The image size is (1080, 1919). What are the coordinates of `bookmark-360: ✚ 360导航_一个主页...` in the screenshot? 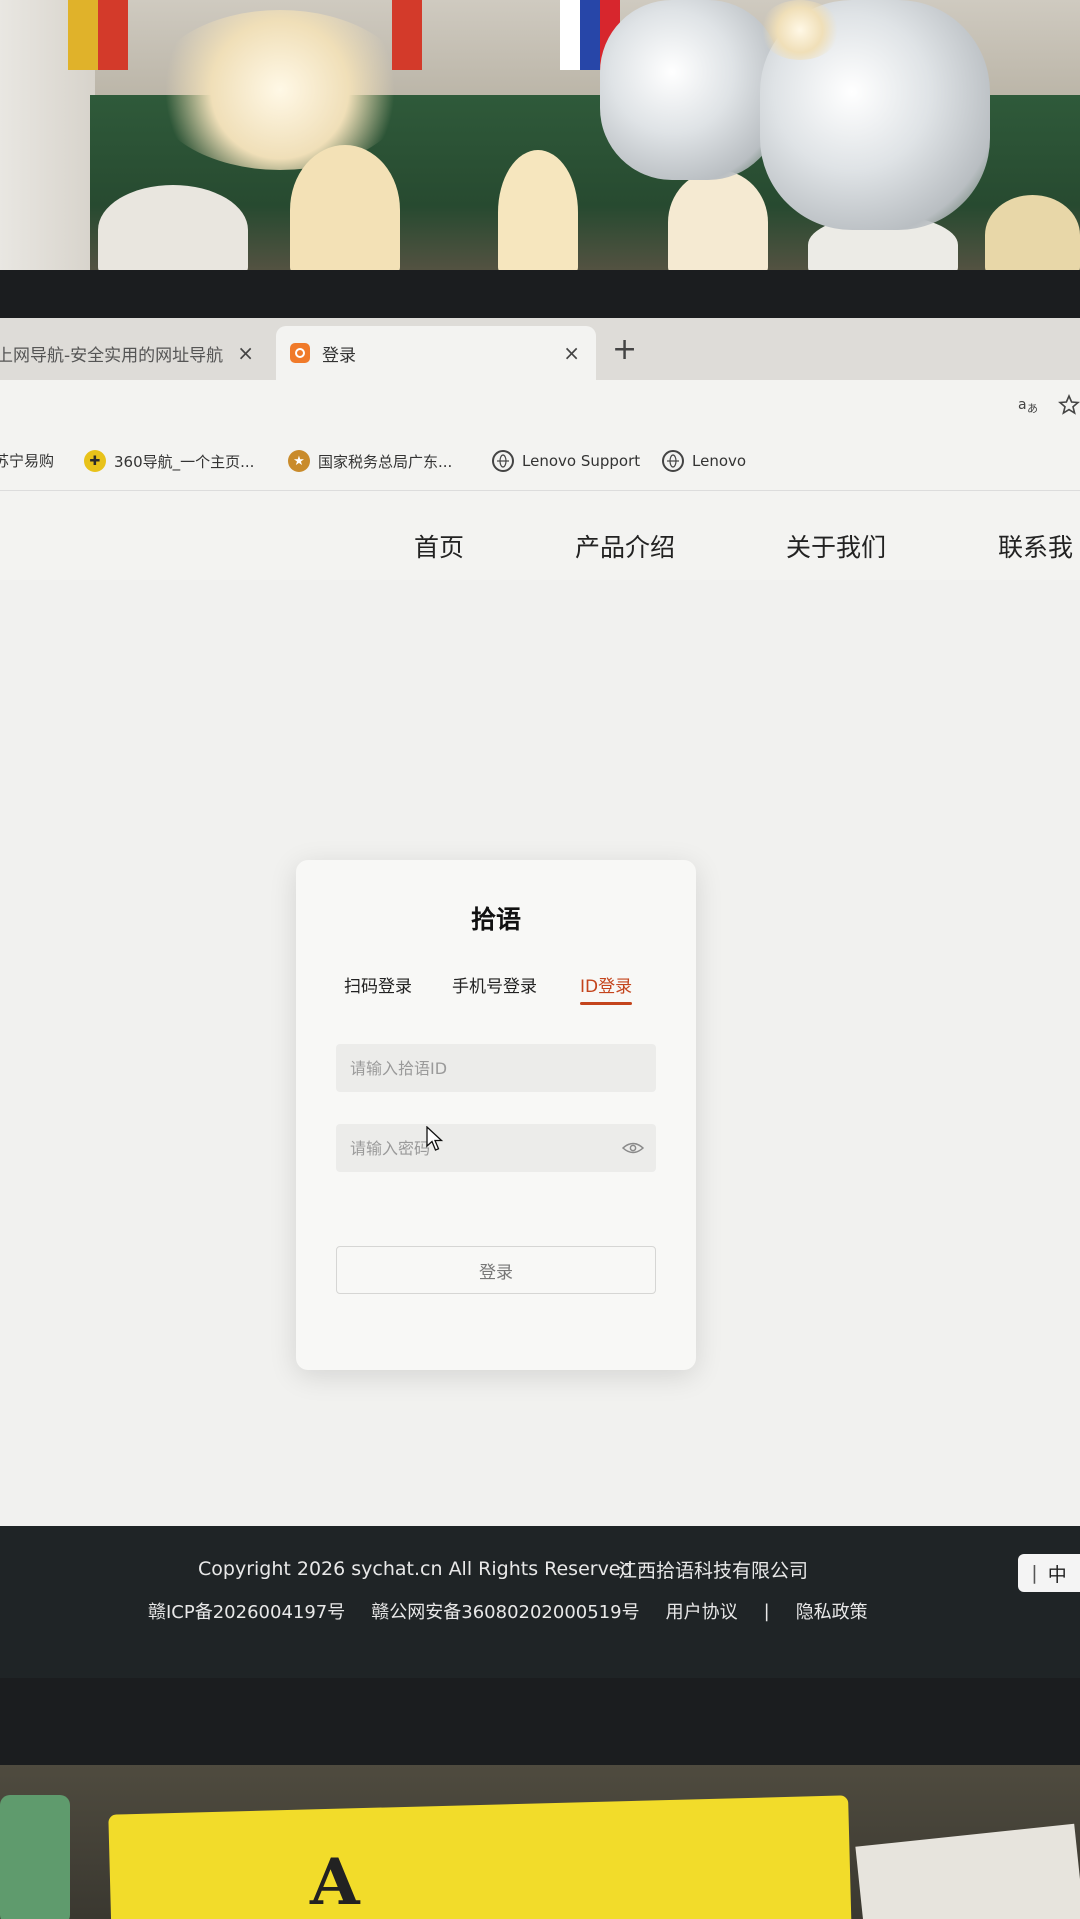 It's located at (169, 461).